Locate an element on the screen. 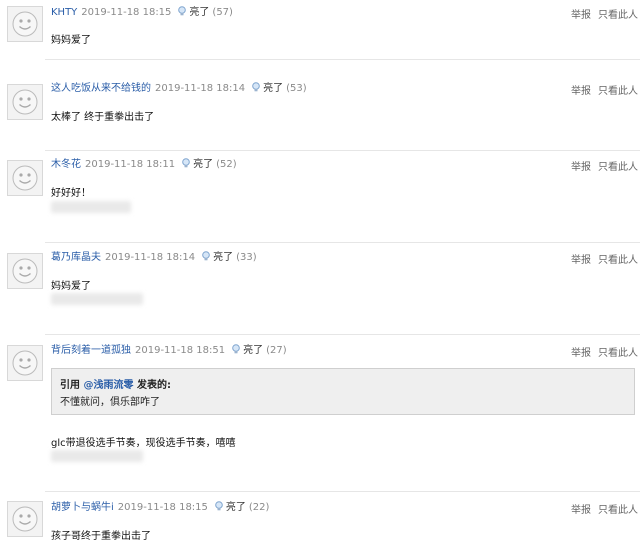 This screenshot has height=551, width=640. like-count: (52) is located at coordinates (226, 164).